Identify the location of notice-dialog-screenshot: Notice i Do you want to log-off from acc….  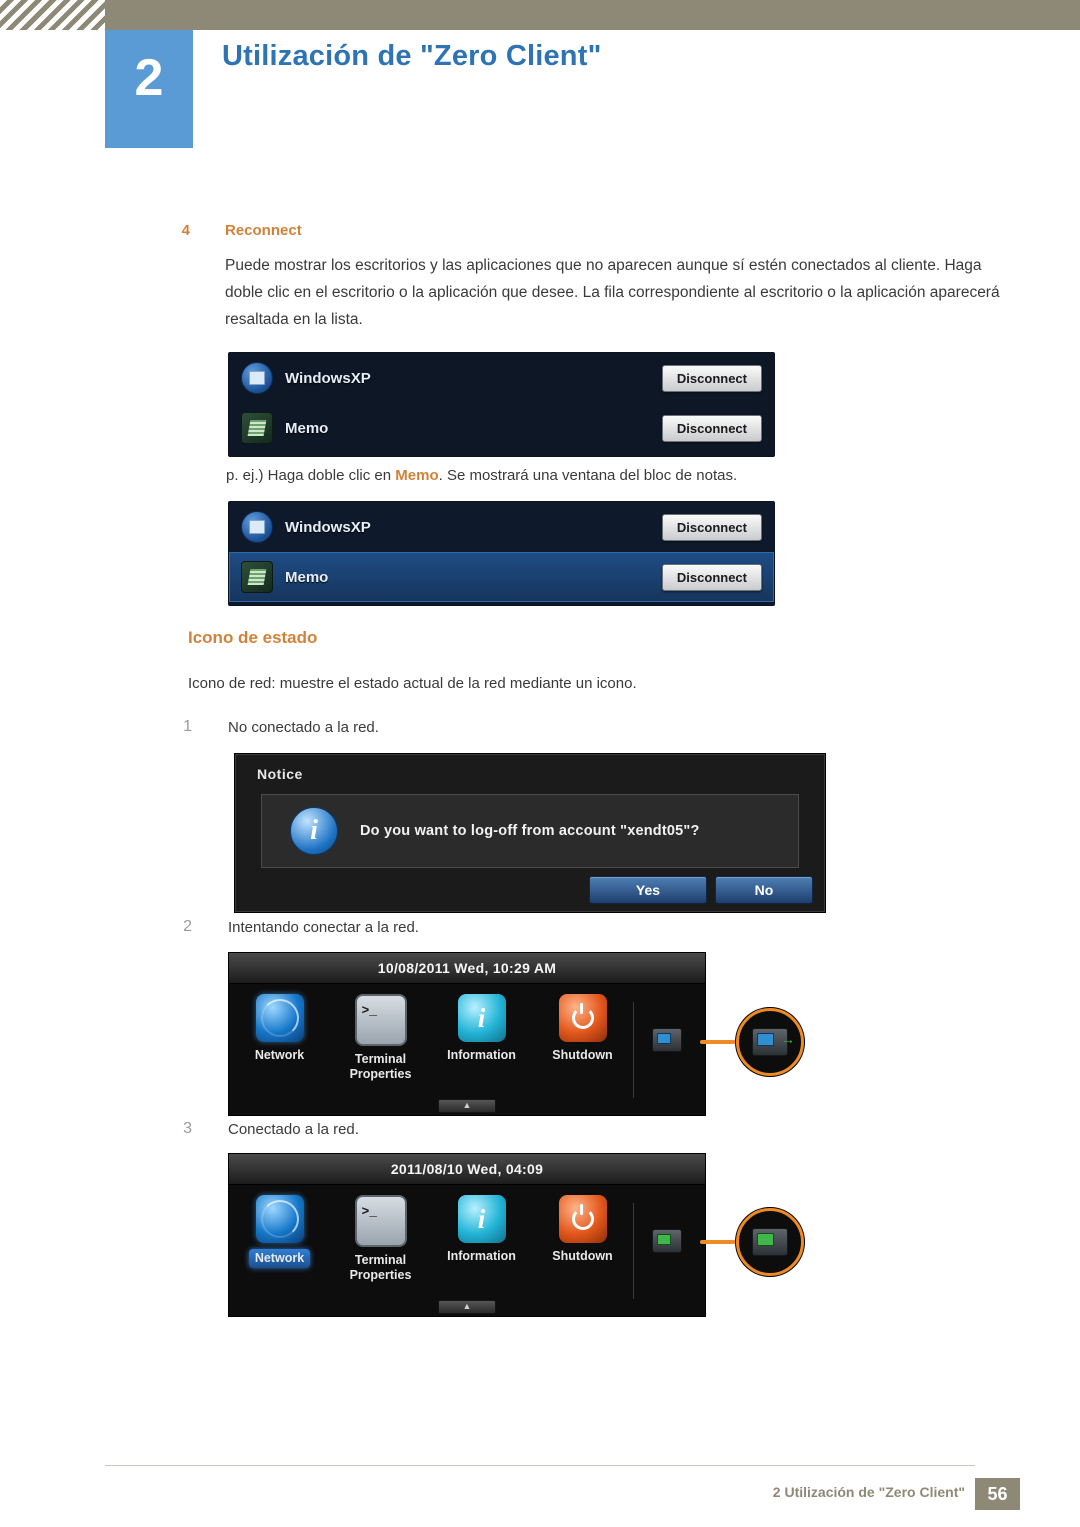
(530, 833).